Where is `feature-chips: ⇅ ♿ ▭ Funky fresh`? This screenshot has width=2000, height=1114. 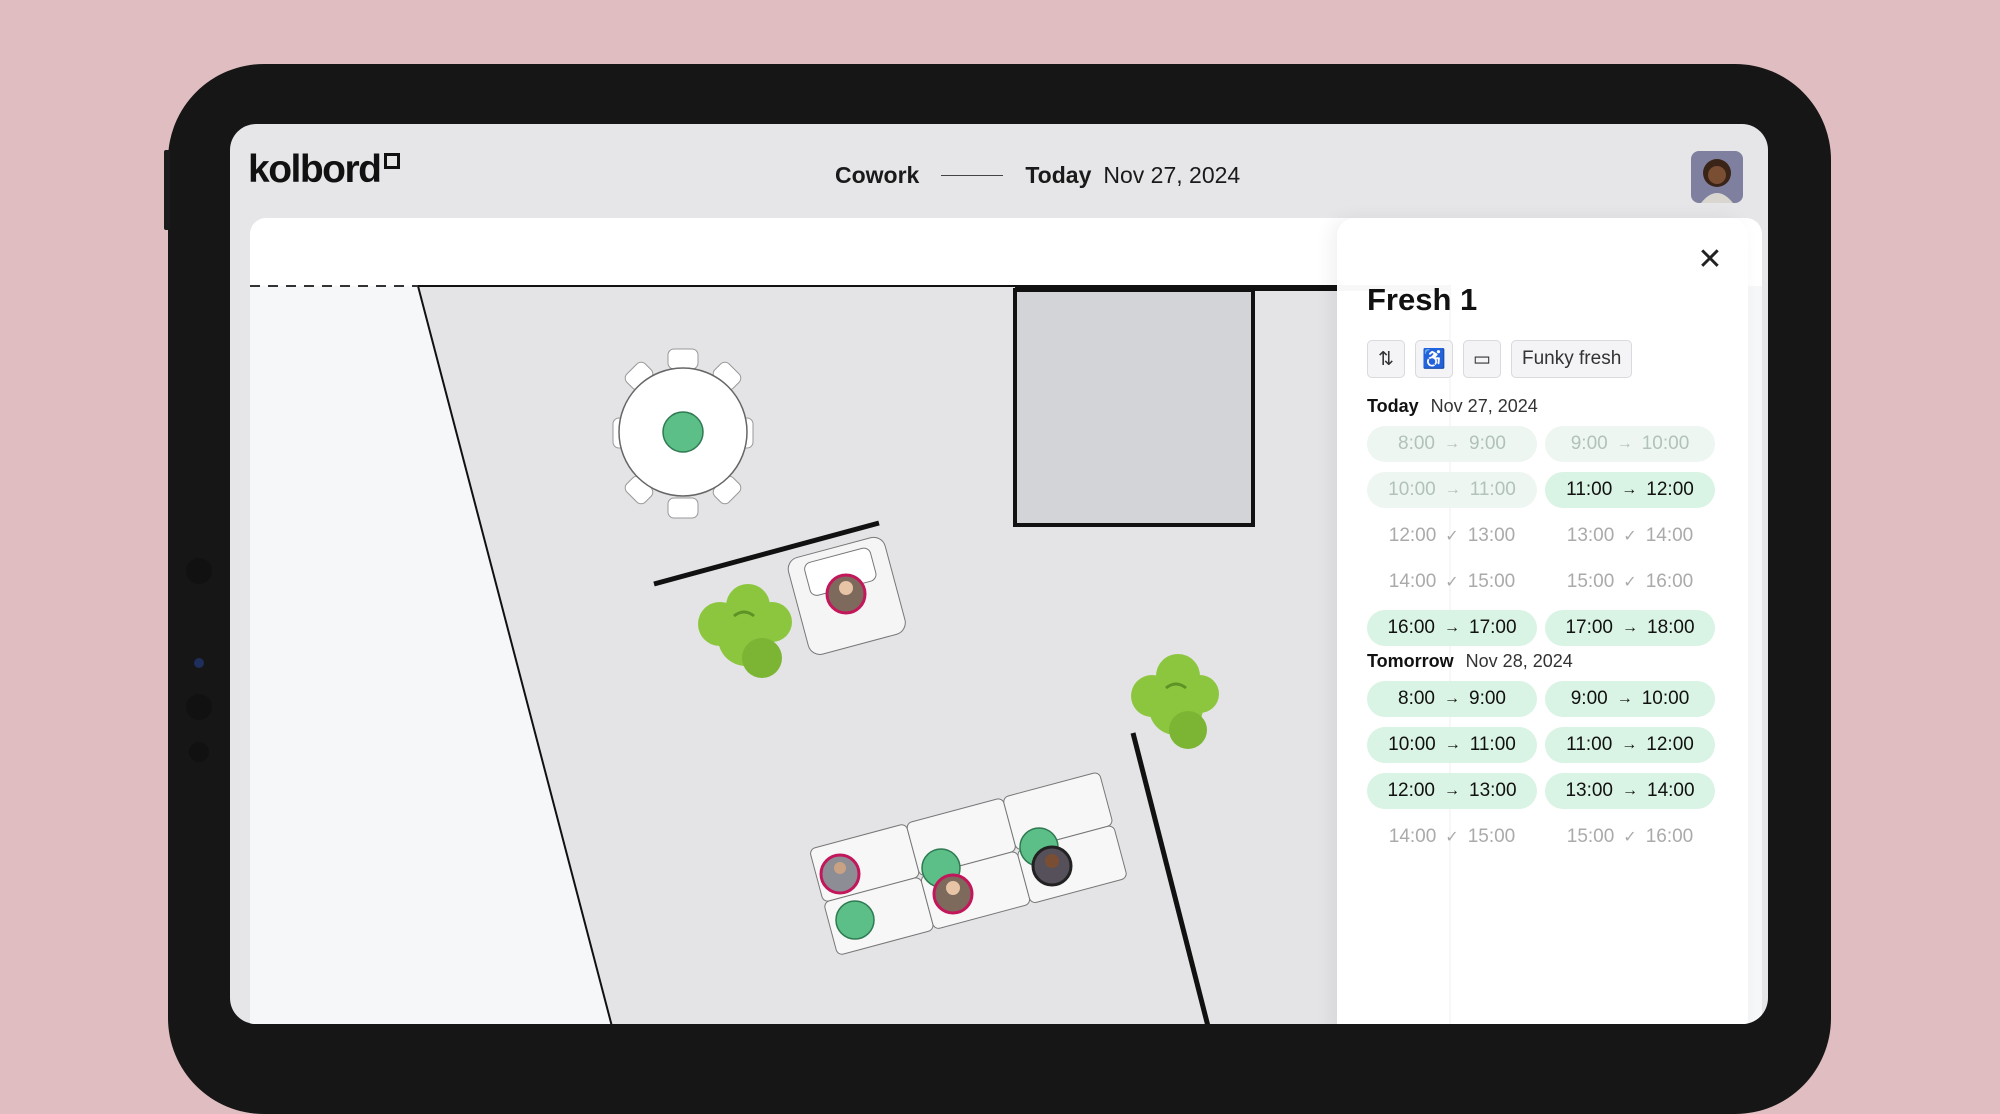
feature-chips: ⇅ ♿ ▭ Funky fresh is located at coordinates (1500, 359).